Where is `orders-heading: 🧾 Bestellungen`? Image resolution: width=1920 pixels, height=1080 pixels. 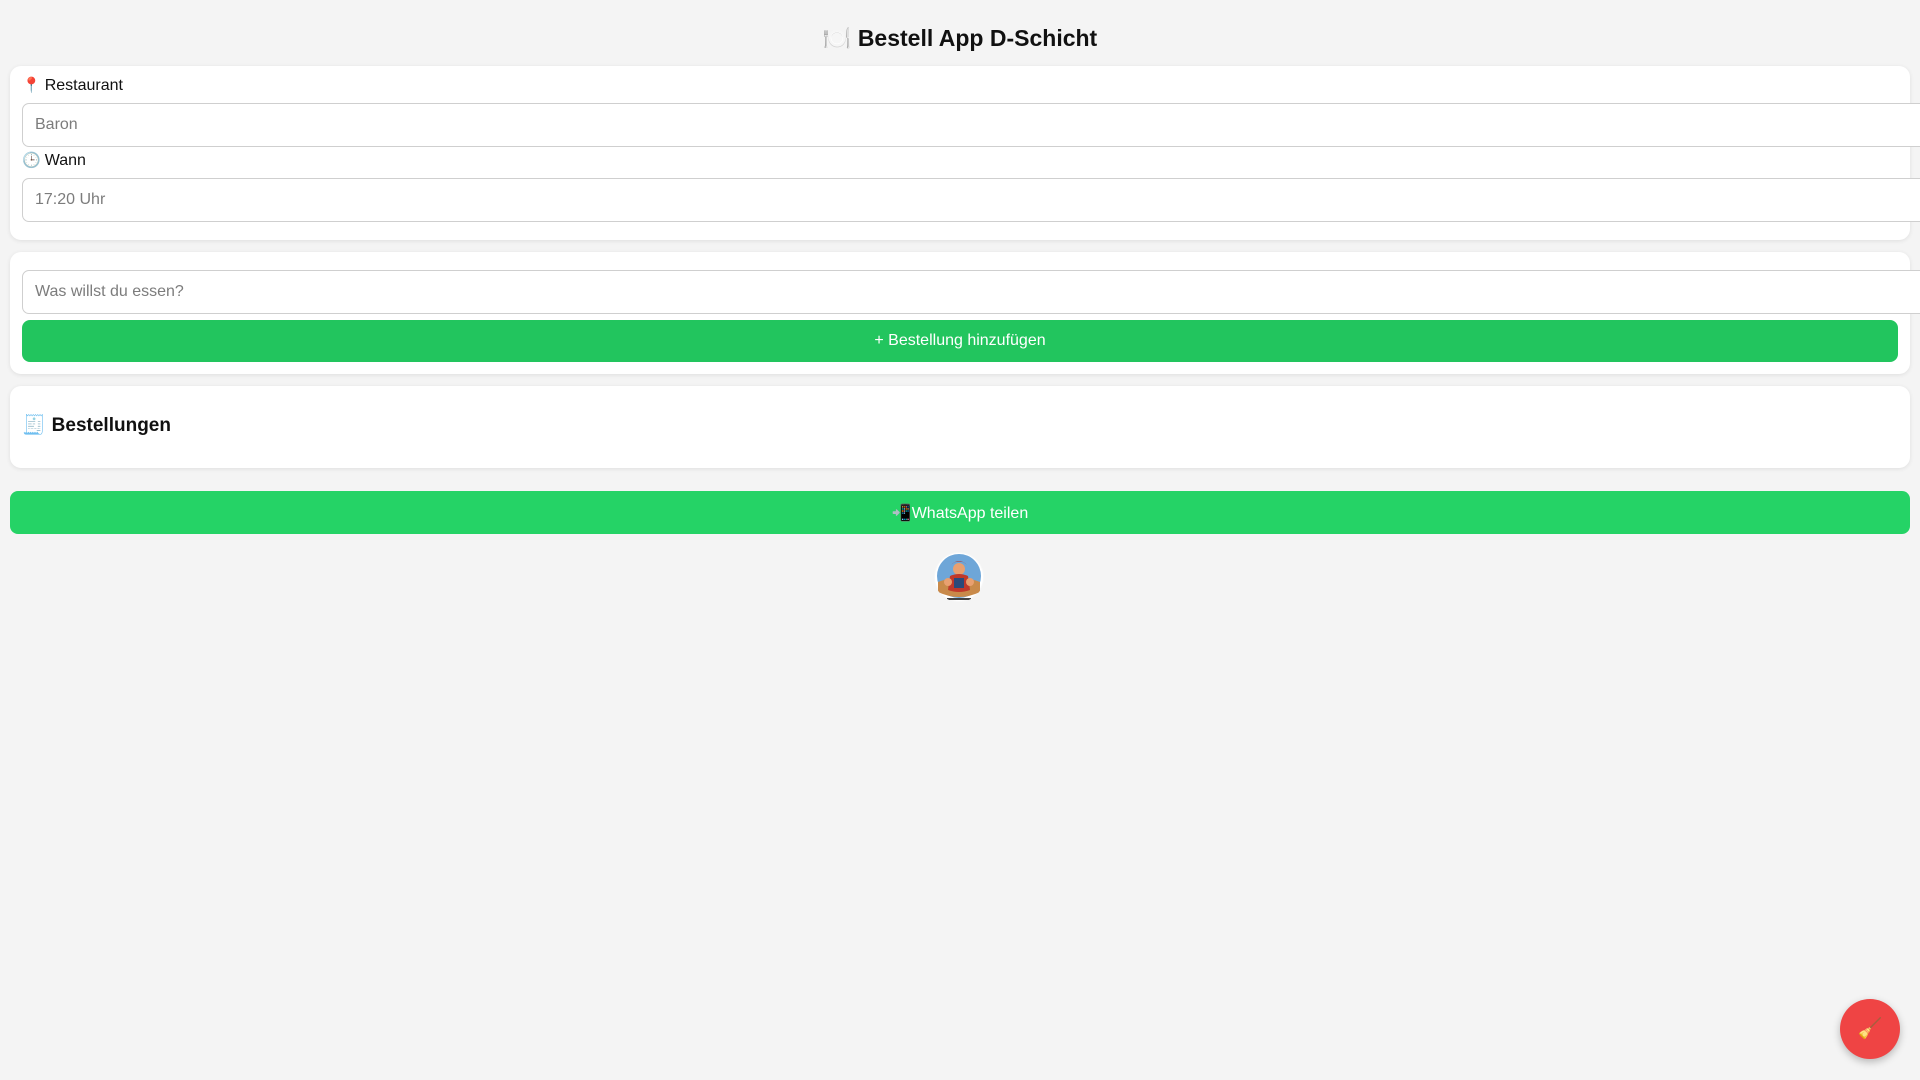
orders-heading: 🧾 Bestellungen is located at coordinates (96, 426).